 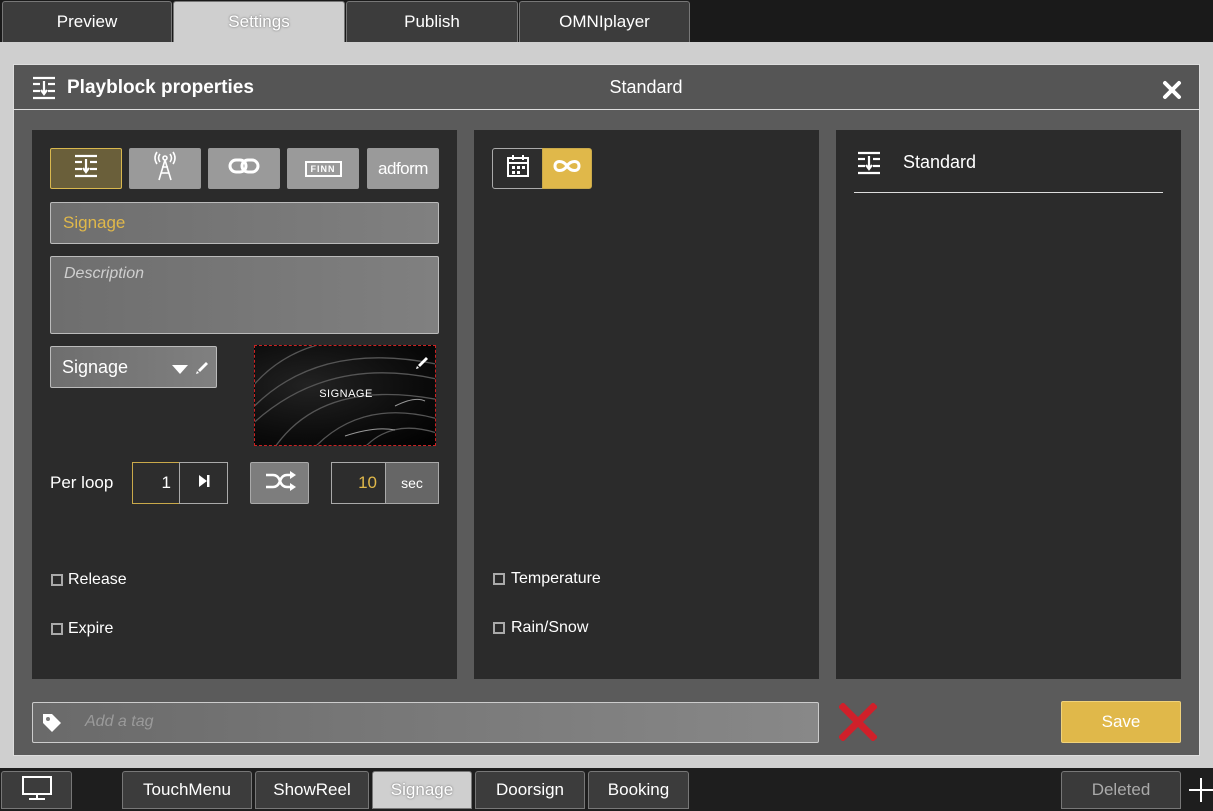 I want to click on tag-input: Add a tag, so click(x=425, y=722).